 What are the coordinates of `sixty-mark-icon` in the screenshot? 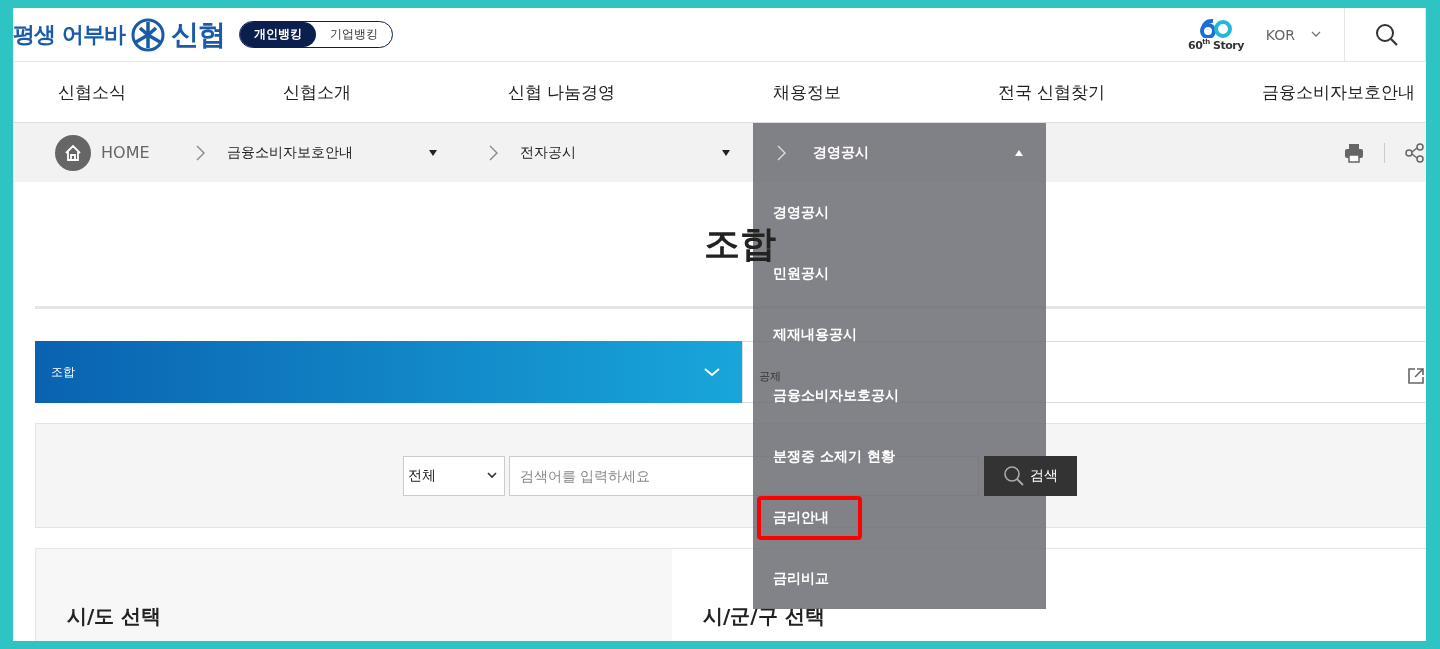 It's located at (1215, 27).